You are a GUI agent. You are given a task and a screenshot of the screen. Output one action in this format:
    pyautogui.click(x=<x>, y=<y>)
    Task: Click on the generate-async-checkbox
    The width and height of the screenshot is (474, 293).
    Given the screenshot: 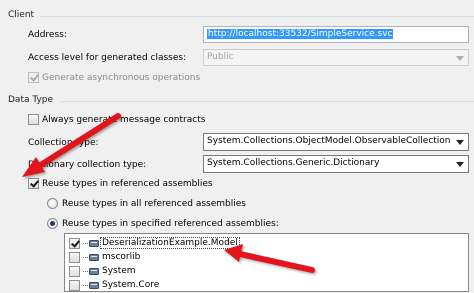 What is the action you would take?
    pyautogui.click(x=33, y=77)
    